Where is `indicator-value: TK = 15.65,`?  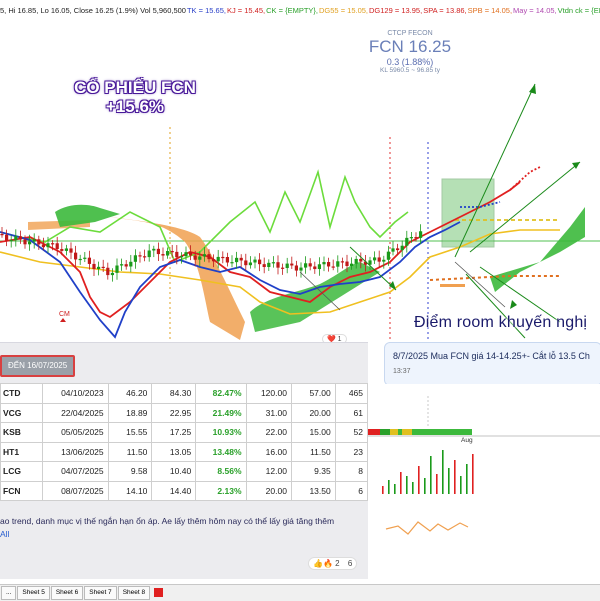 indicator-value: TK = 15.65, is located at coordinates (206, 10).